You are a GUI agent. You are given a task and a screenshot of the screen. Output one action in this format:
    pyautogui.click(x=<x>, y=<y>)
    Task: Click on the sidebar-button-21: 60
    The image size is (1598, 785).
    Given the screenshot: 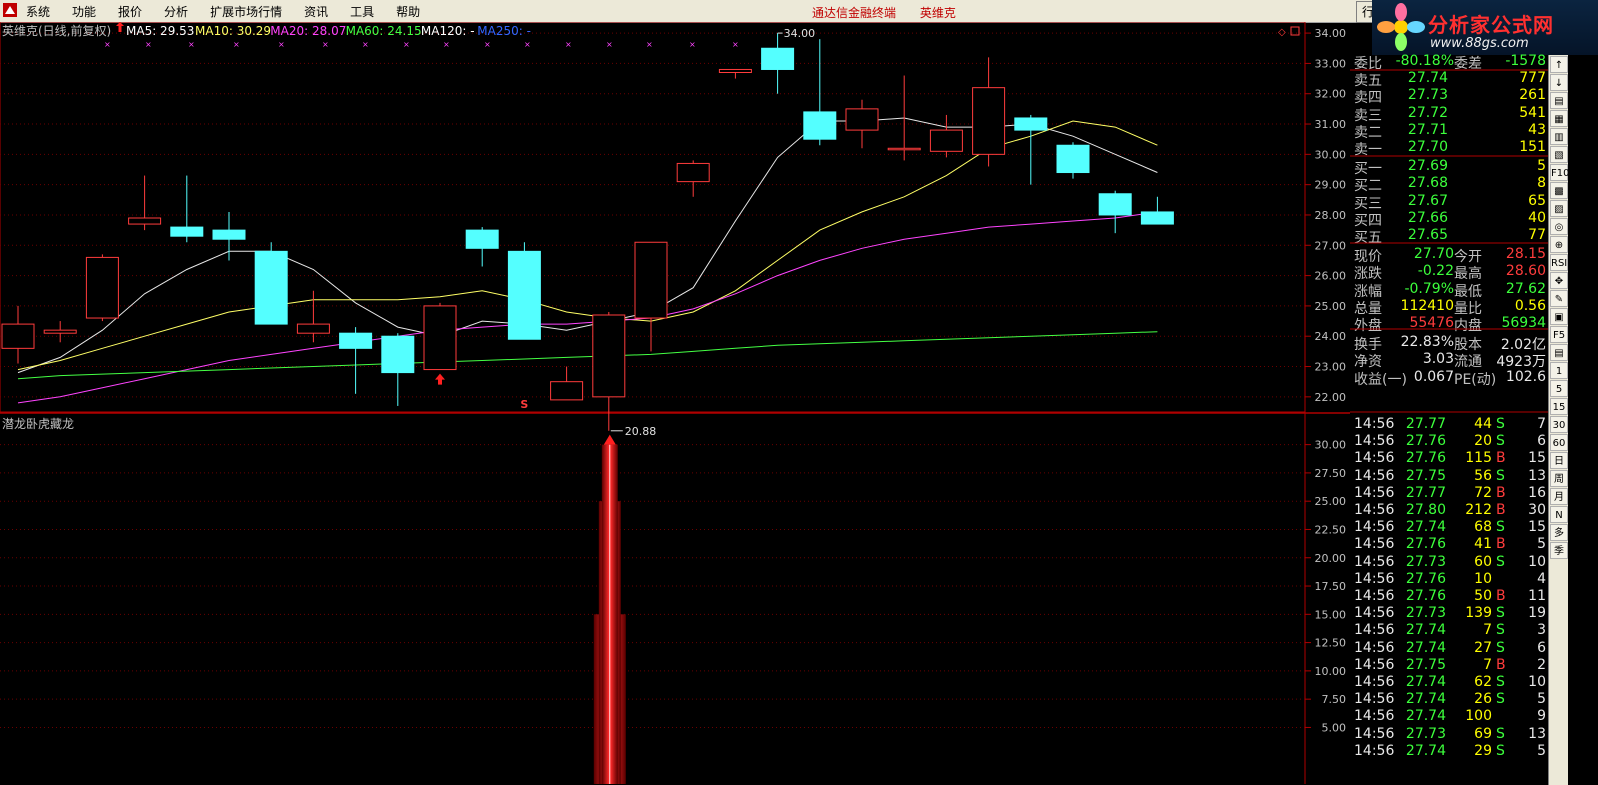 What is the action you would take?
    pyautogui.click(x=1559, y=442)
    